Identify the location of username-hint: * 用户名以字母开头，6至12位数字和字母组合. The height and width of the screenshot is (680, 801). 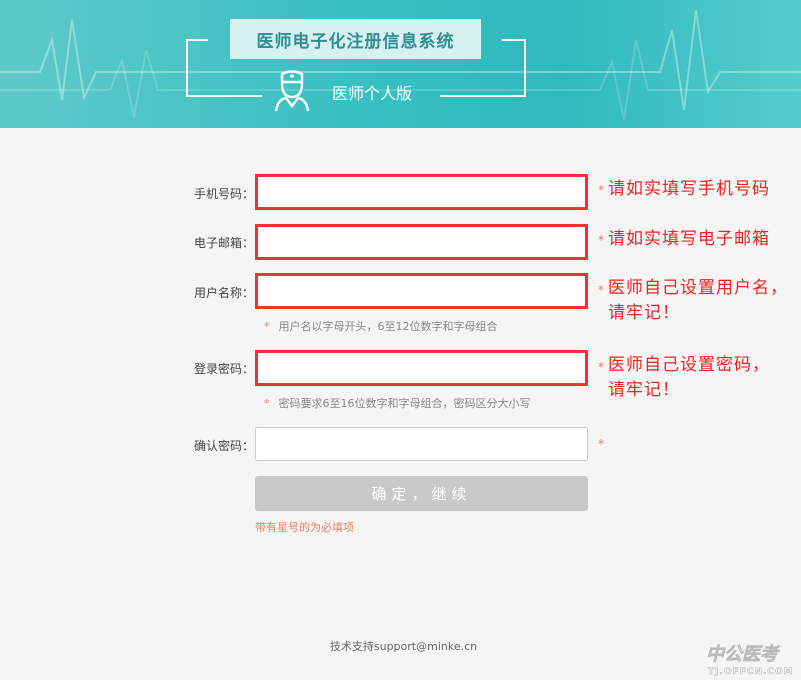
(381, 326).